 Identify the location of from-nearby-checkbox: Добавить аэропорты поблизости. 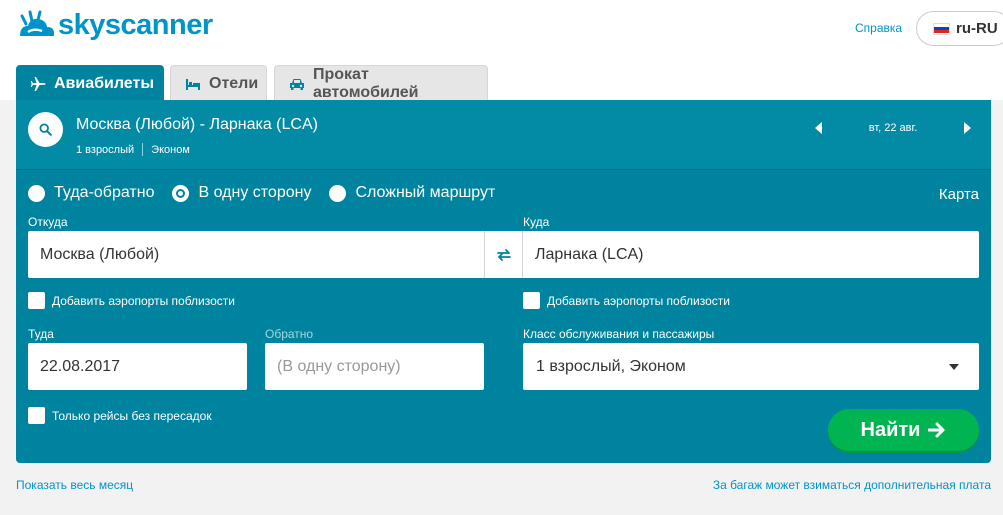
(131, 300).